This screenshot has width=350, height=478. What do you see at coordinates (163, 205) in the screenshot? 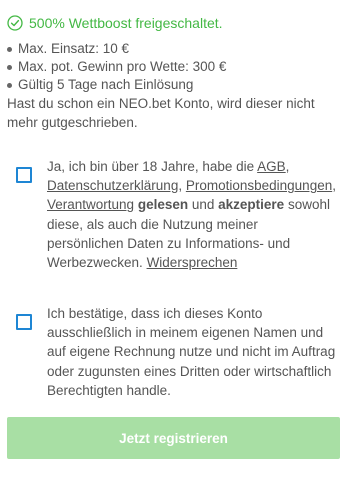
I see `read-emphasis: gelesen` at bounding box center [163, 205].